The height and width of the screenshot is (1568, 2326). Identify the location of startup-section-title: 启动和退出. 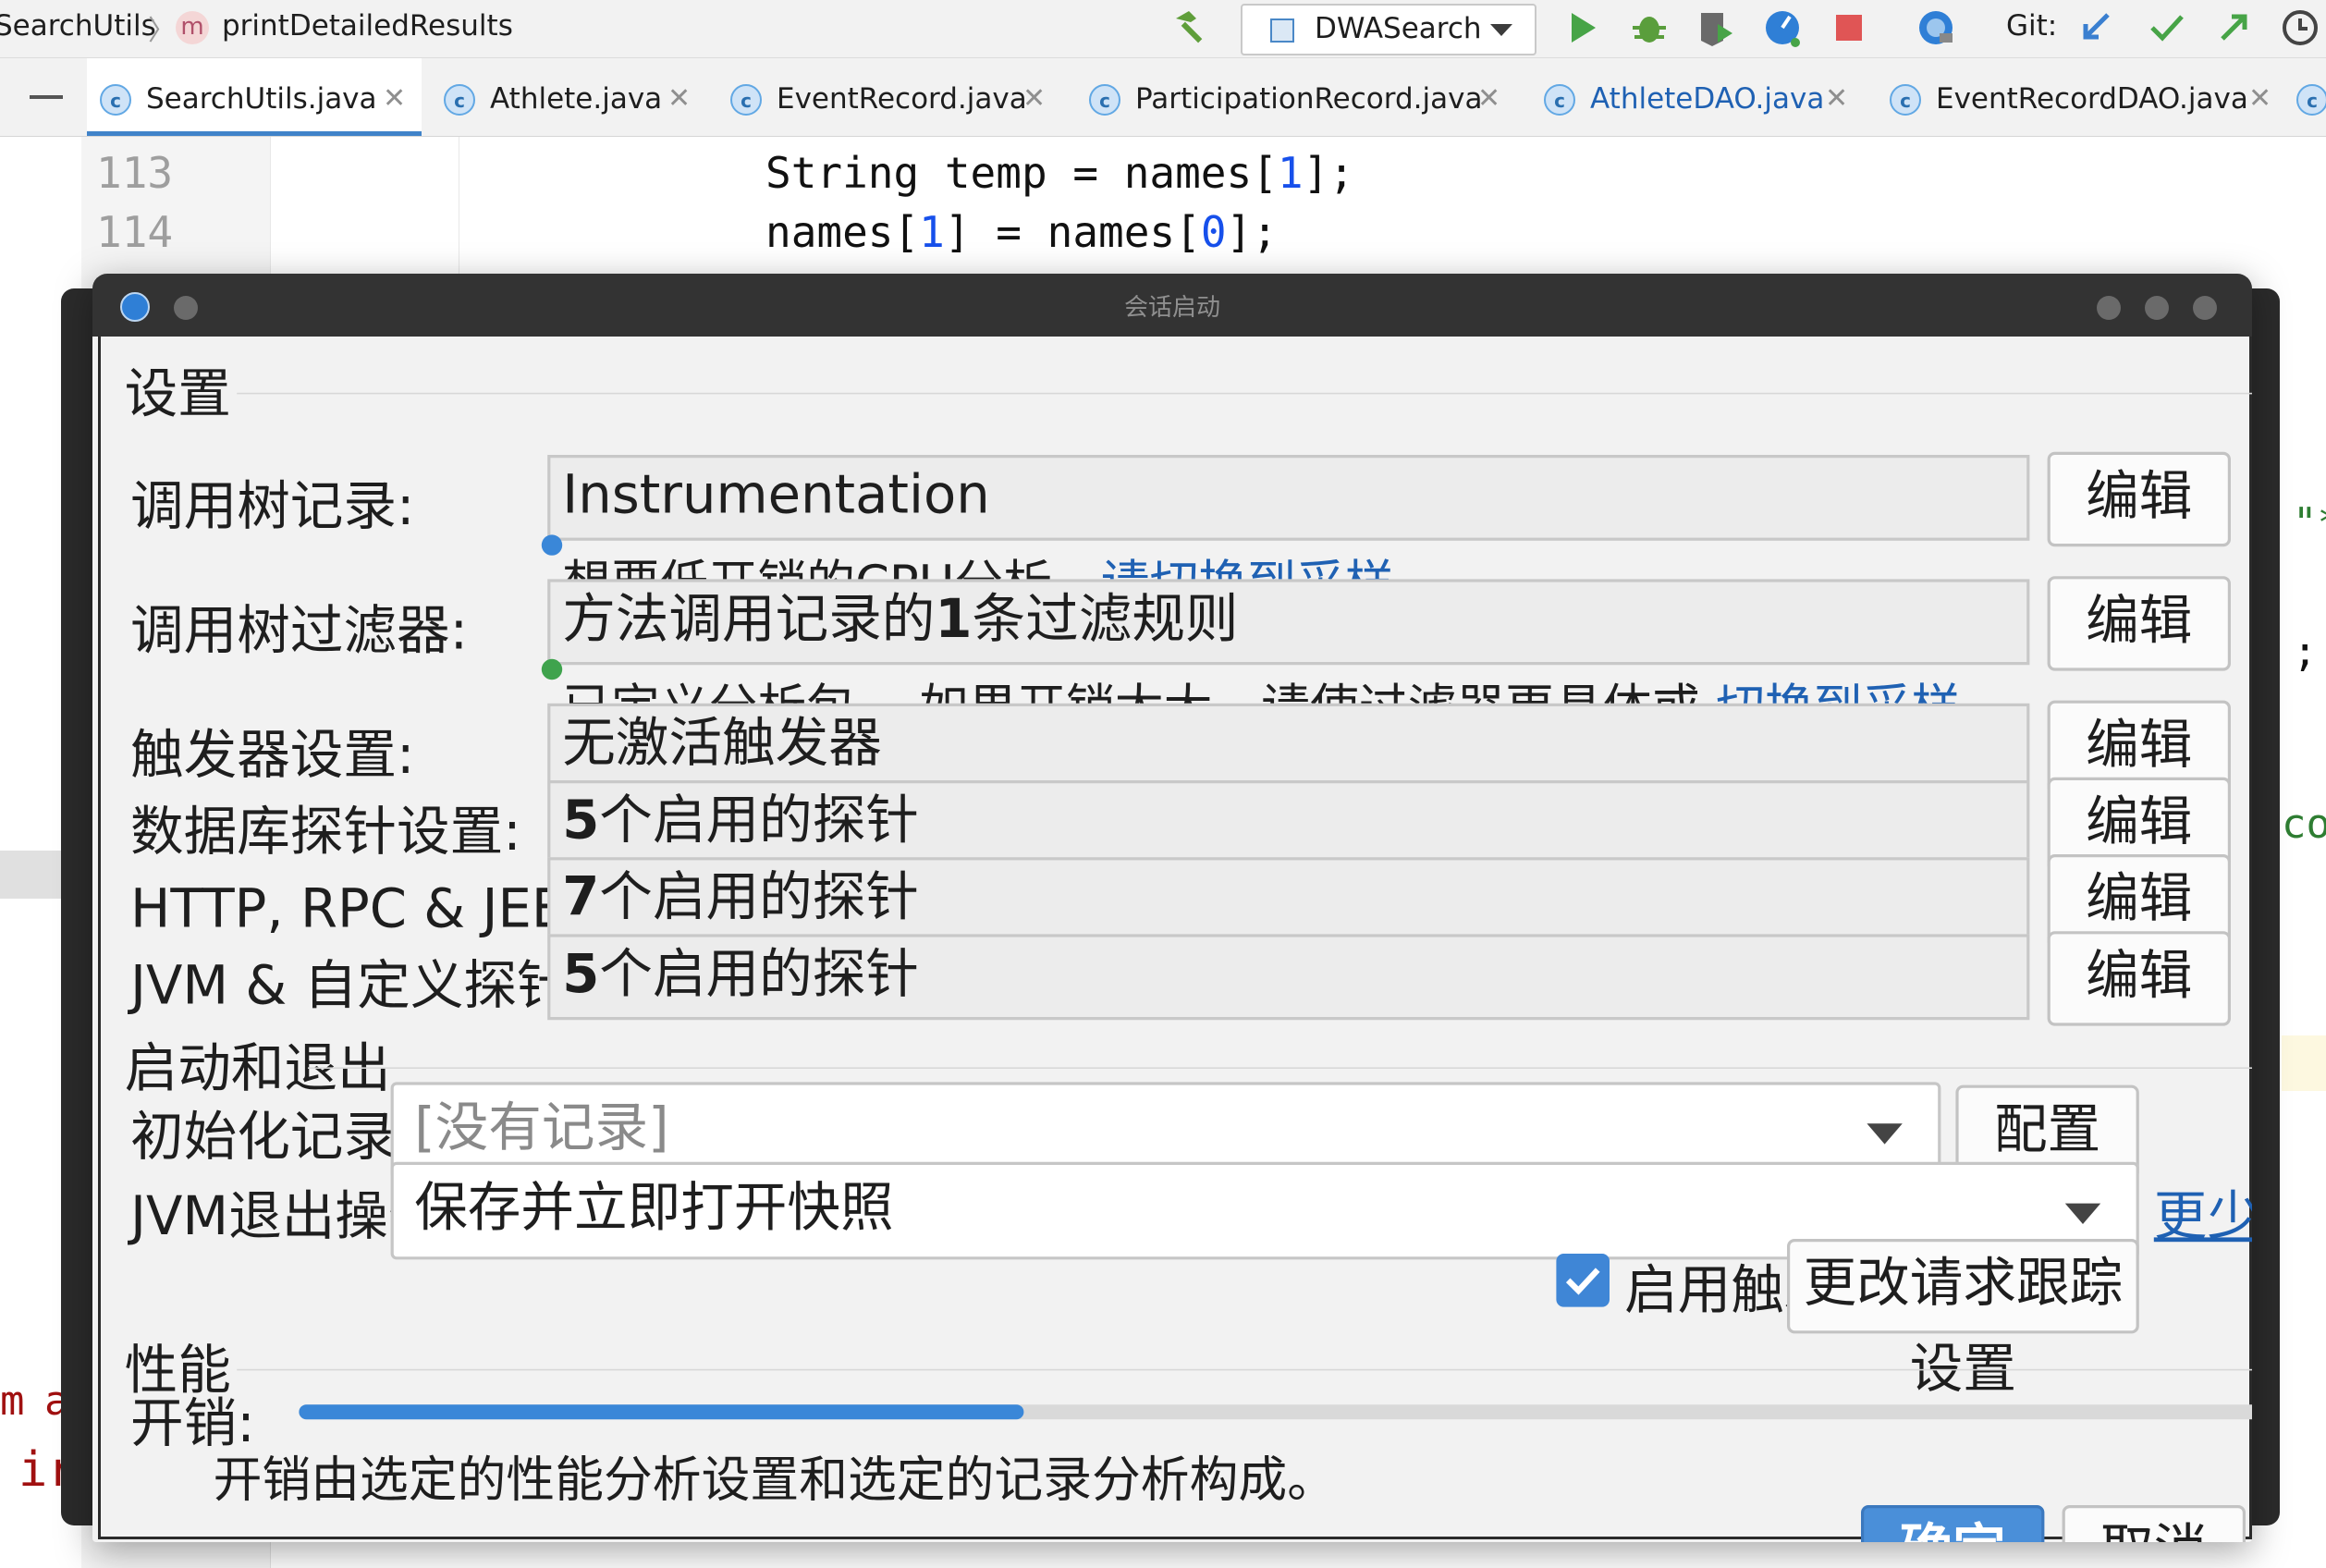
(257, 1070).